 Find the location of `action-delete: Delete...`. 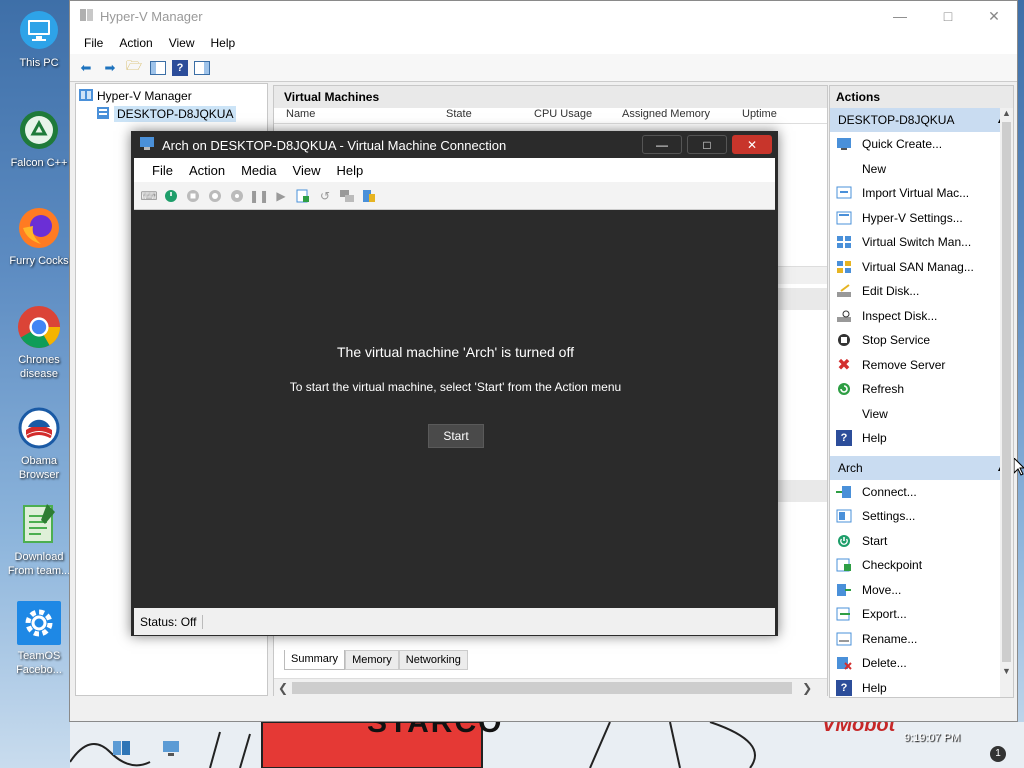

action-delete: Delete... is located at coordinates (921, 663).